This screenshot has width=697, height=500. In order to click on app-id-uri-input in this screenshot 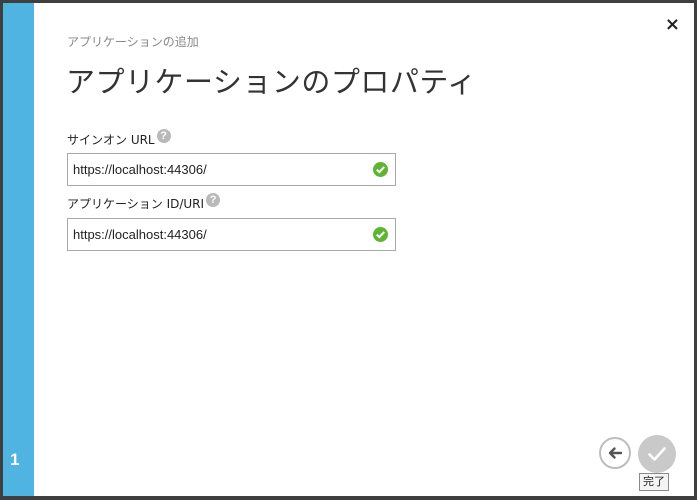, I will do `click(218, 234)`.